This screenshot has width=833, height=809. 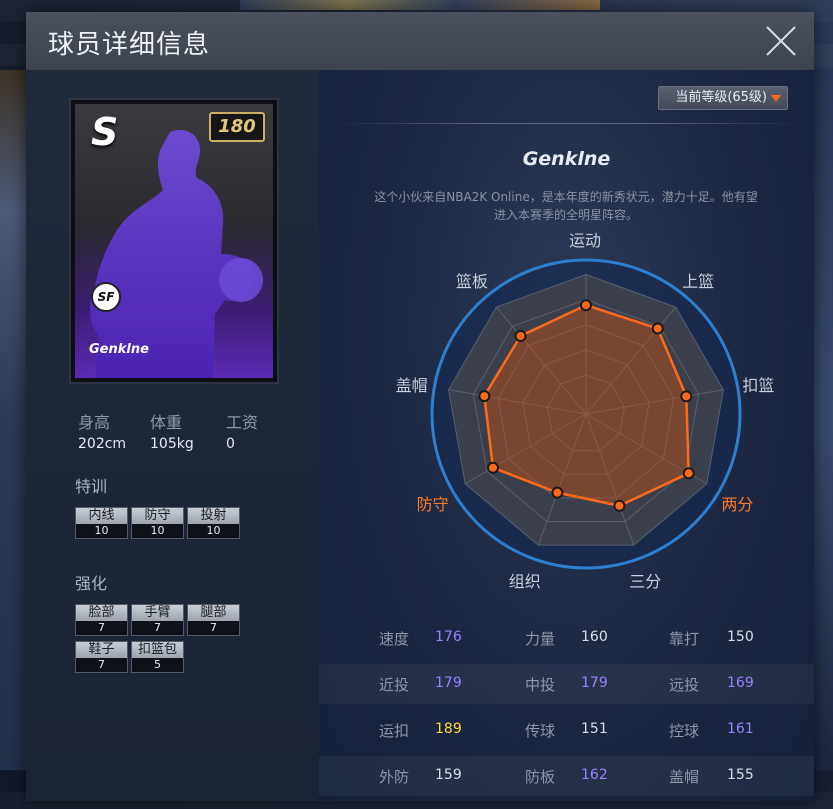 I want to click on physical-values: 202cm 105kg 0, so click(x=183, y=444).